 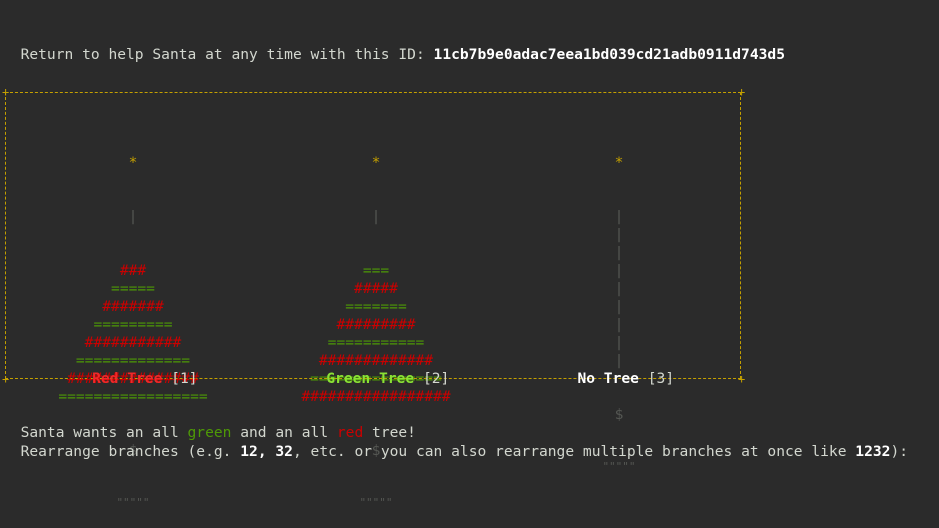 I want to click on tree-index-red: [1], so click(x=184, y=378).